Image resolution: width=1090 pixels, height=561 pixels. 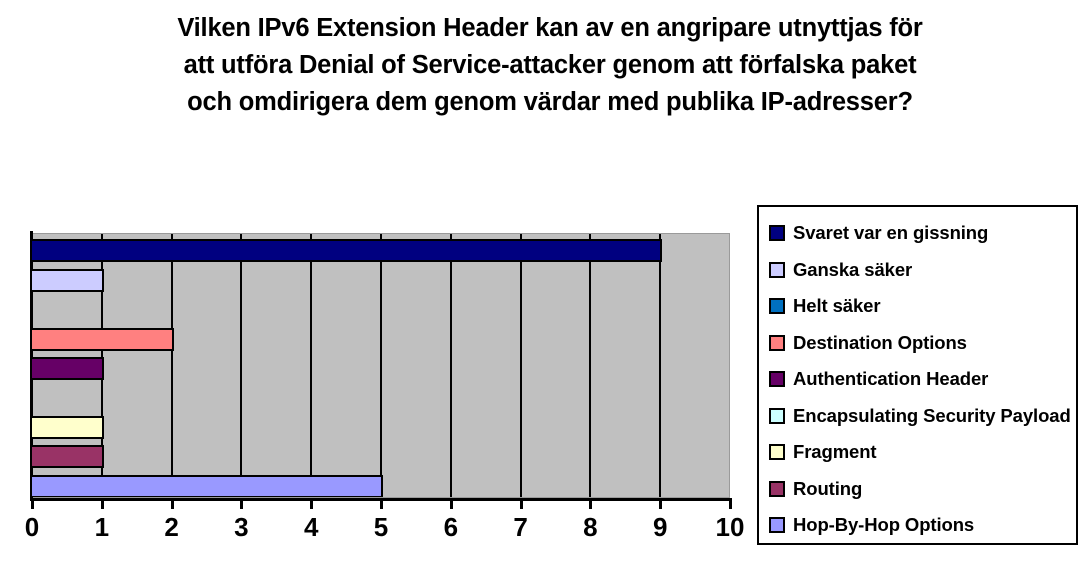 I want to click on x-tick-label-8: 8, so click(x=590, y=527).